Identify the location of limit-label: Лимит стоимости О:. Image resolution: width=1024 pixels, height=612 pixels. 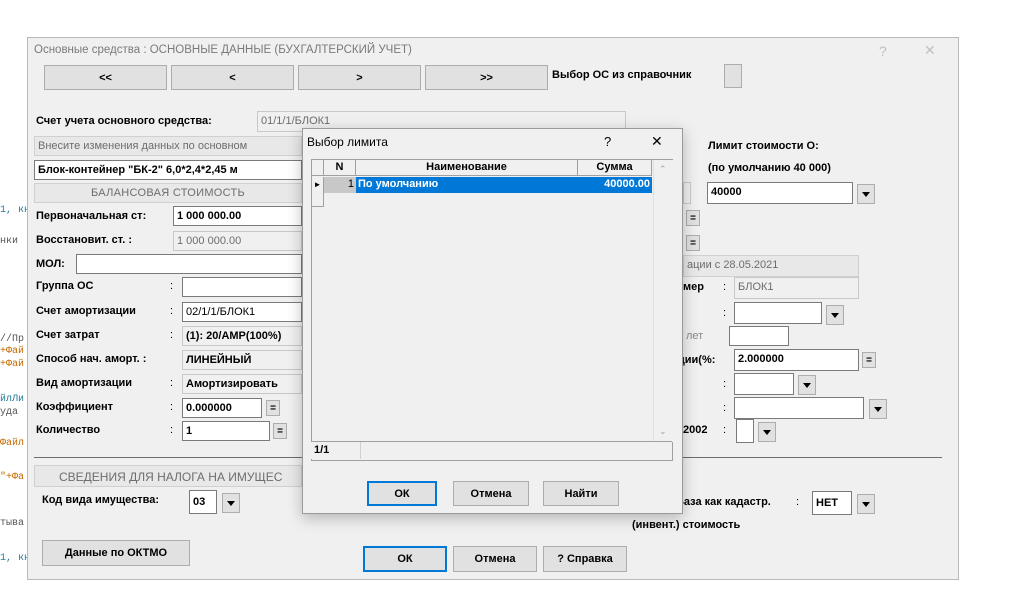
(763, 146).